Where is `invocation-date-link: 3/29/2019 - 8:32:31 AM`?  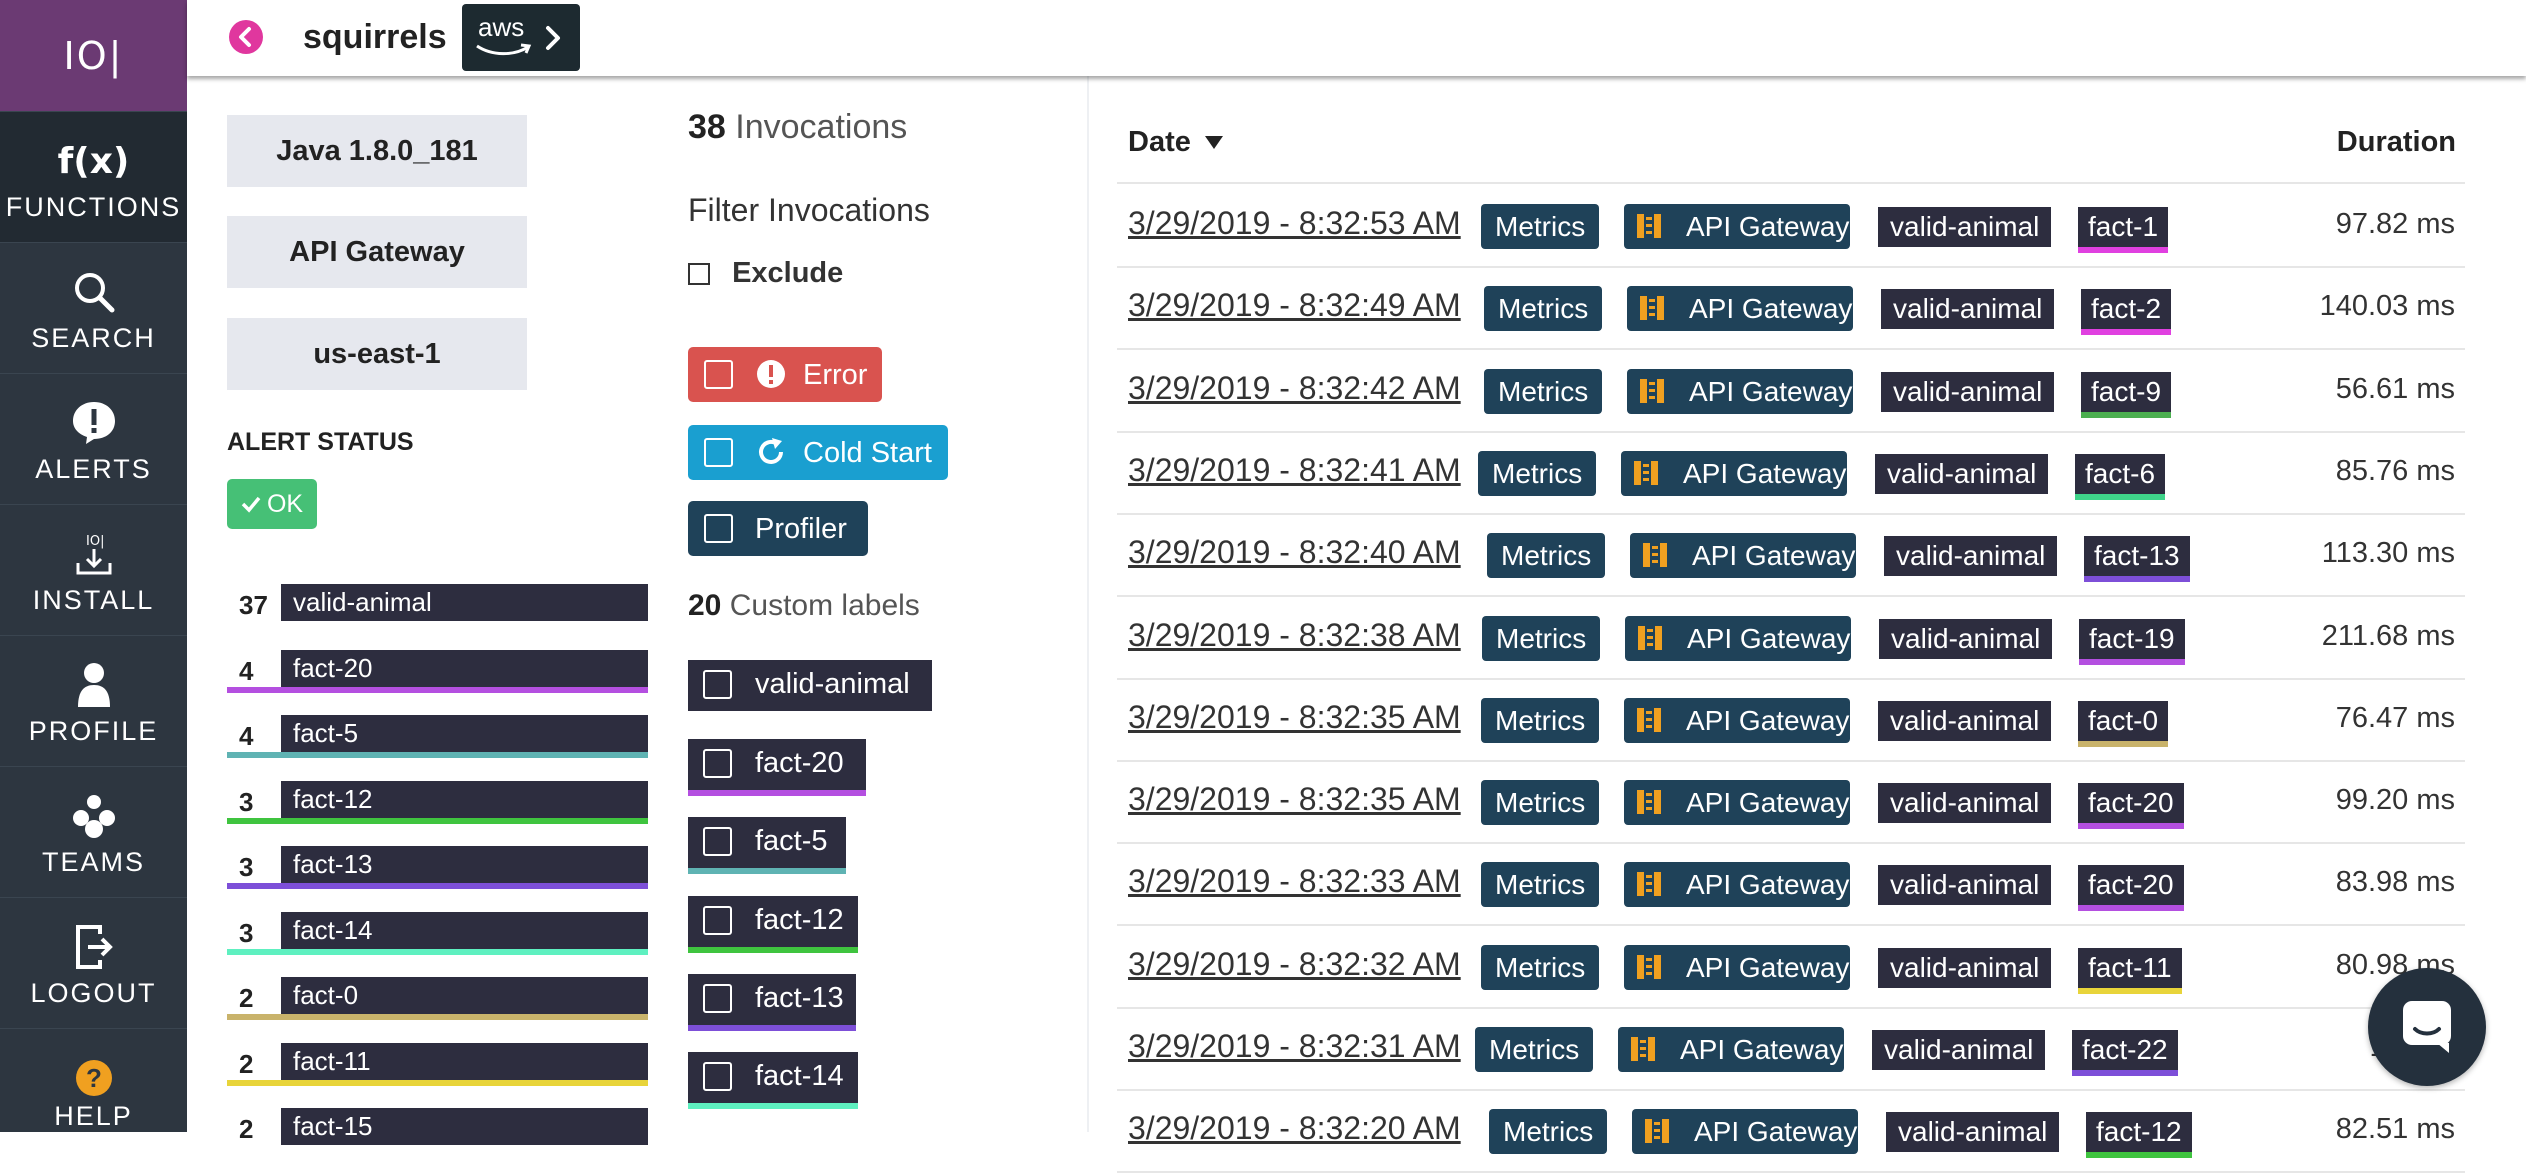 invocation-date-link: 3/29/2019 - 8:32:31 AM is located at coordinates (1294, 1046).